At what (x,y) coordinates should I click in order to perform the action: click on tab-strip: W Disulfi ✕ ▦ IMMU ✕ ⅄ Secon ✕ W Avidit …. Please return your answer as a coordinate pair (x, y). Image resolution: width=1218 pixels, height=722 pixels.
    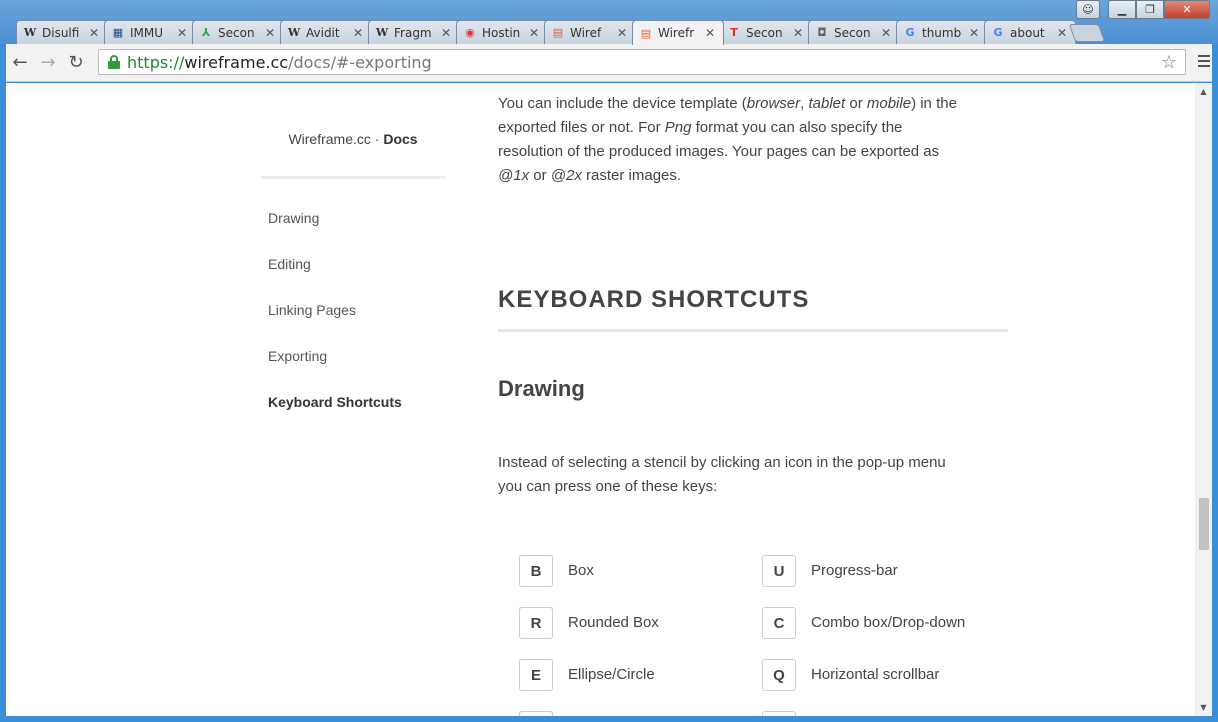
    Looking at the image, I should click on (609, 22).